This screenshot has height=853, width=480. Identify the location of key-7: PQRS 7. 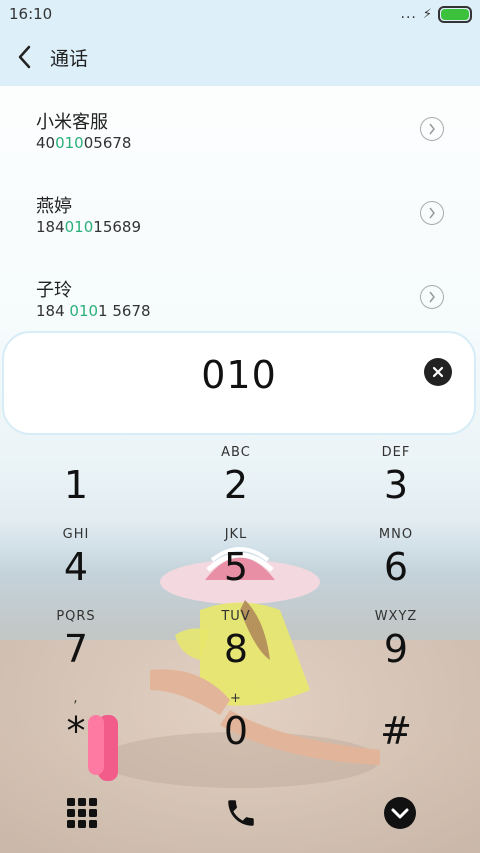
(76, 649).